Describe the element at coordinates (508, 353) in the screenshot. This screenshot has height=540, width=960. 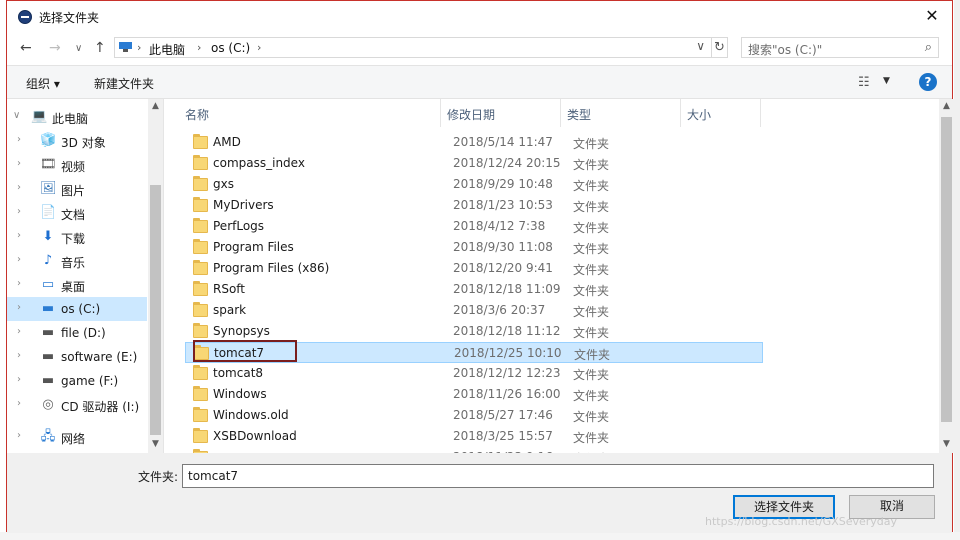
I see `file-date: 2018/12/25 10:10` at that location.